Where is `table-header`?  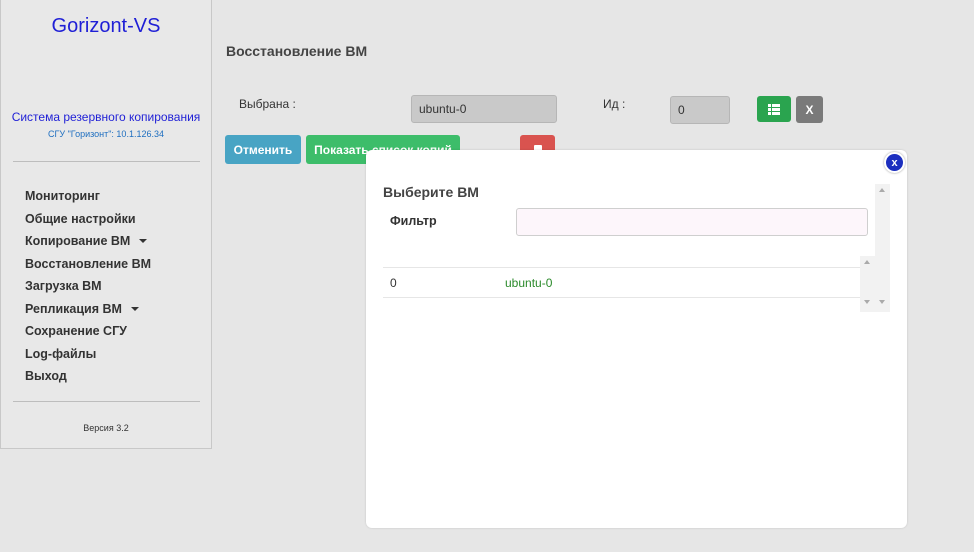 table-header is located at coordinates (621, 262).